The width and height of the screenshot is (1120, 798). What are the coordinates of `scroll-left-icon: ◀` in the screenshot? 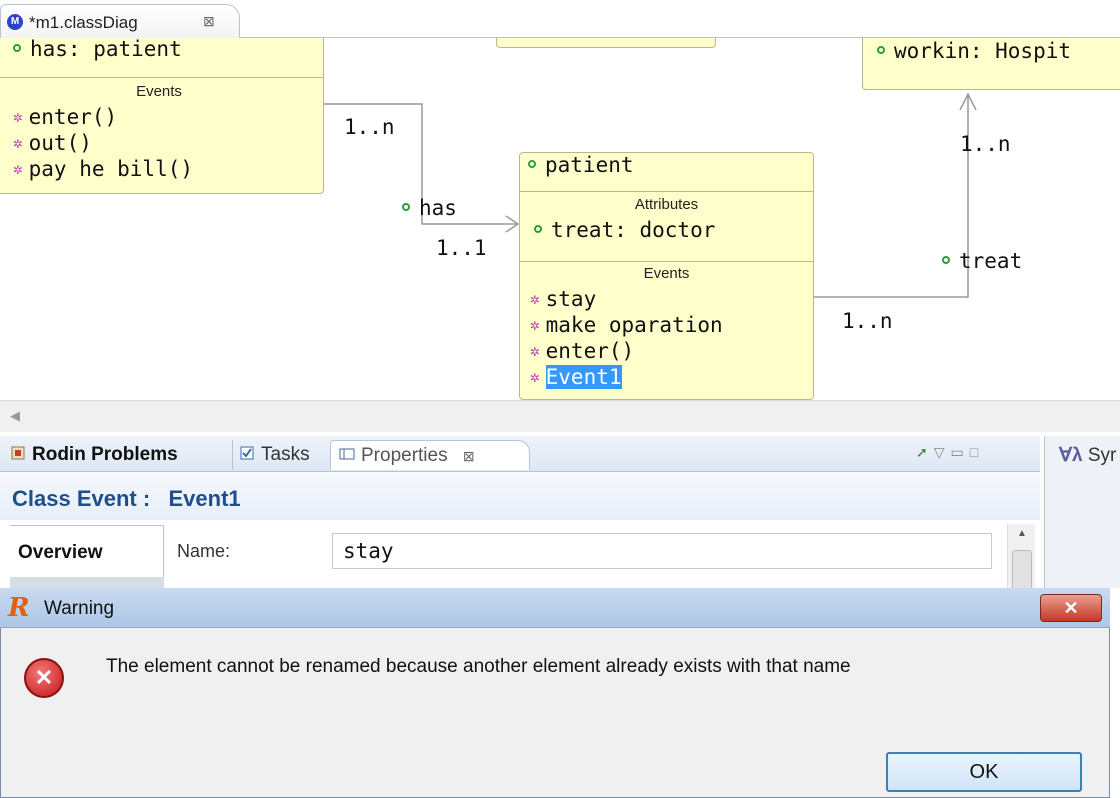 It's located at (15, 416).